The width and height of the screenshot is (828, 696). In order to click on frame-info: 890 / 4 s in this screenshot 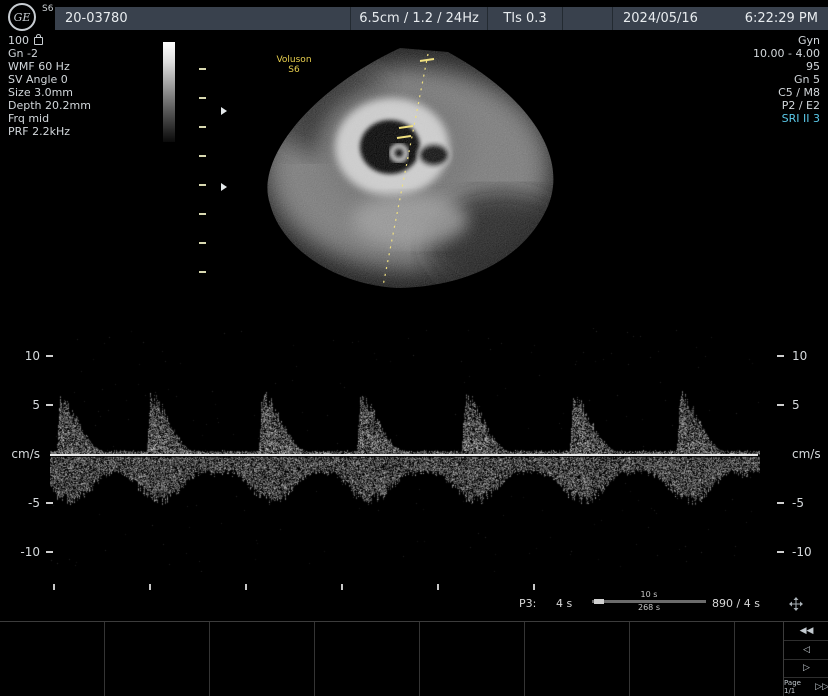, I will do `click(736, 603)`.